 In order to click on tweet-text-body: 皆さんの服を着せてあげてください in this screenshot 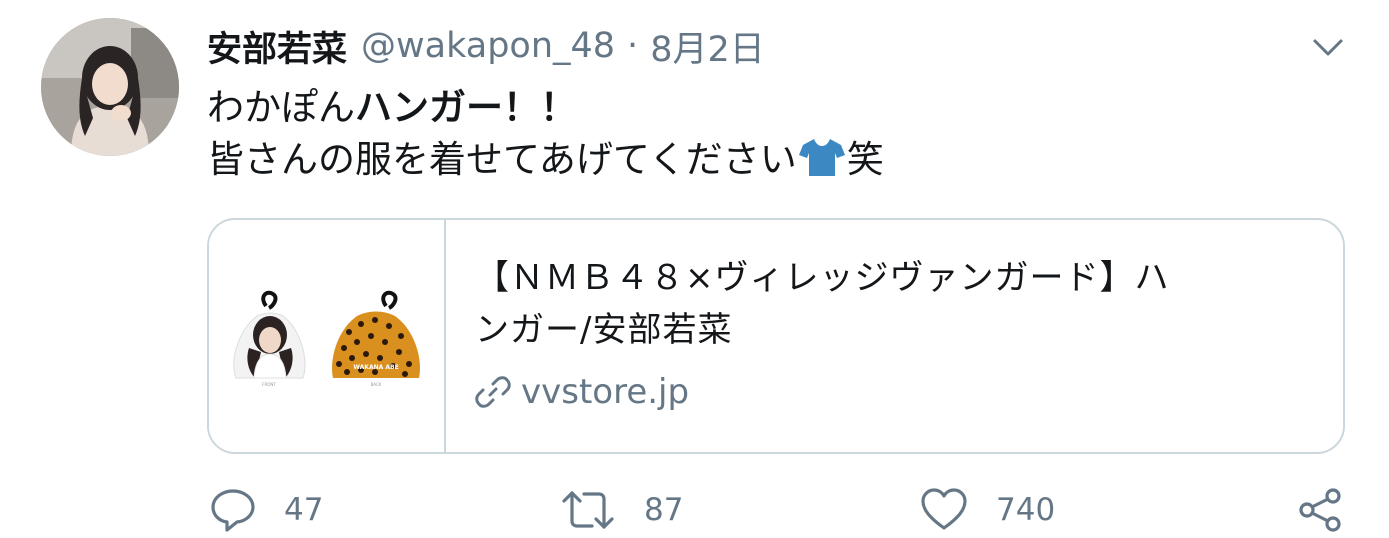, I will do `click(502, 159)`.